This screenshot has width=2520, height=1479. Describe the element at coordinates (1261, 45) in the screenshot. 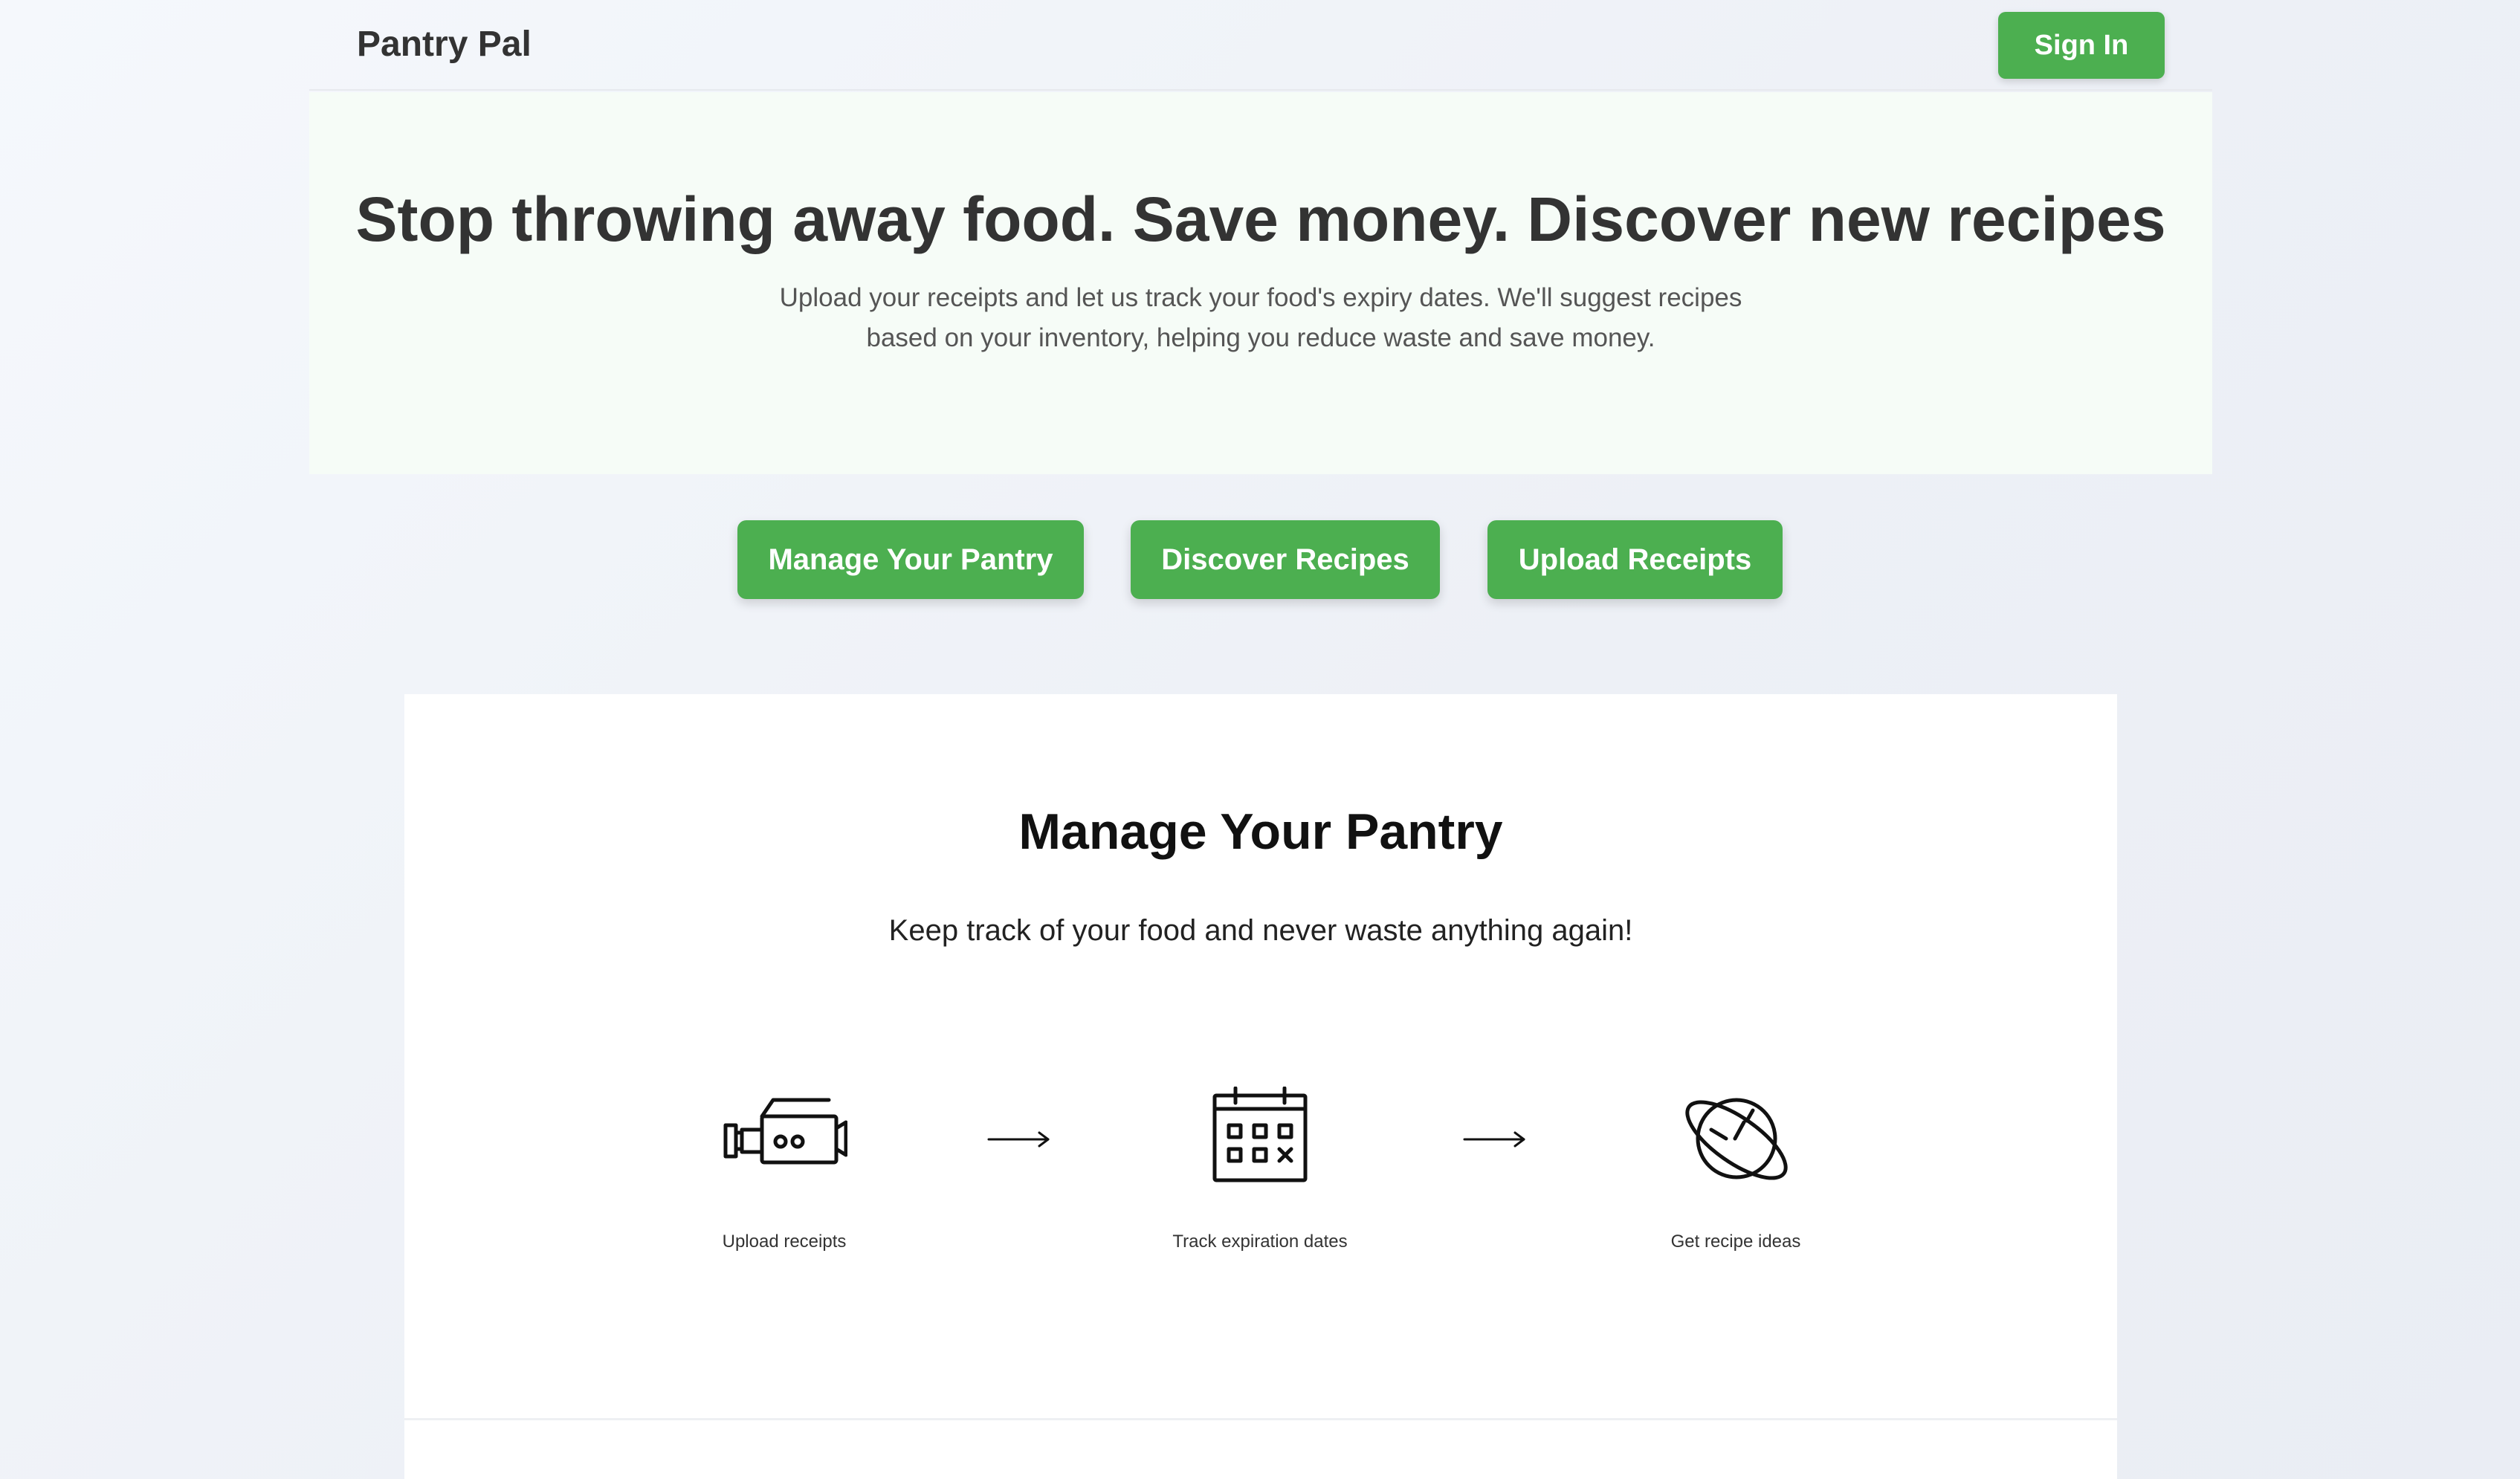

I see `site-header: Pantry Pal Sign In` at that location.